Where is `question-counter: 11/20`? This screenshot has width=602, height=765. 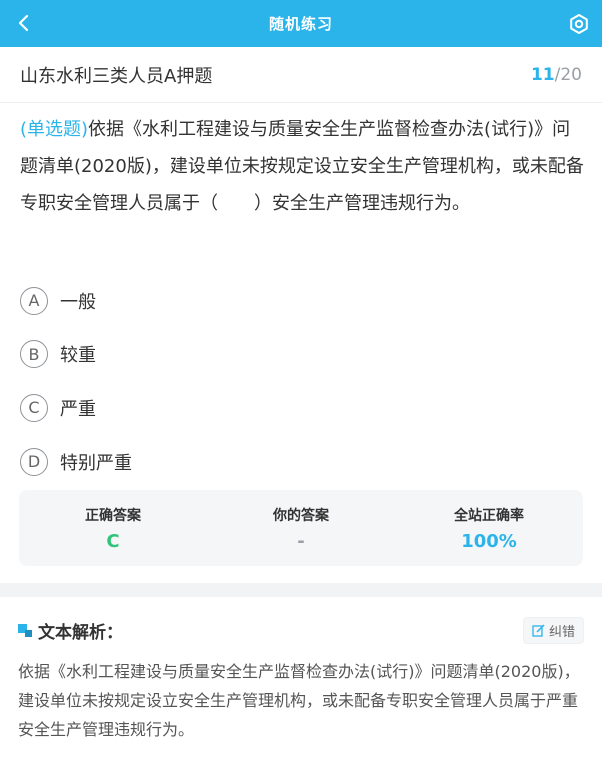
question-counter: 11/20 is located at coordinates (556, 75).